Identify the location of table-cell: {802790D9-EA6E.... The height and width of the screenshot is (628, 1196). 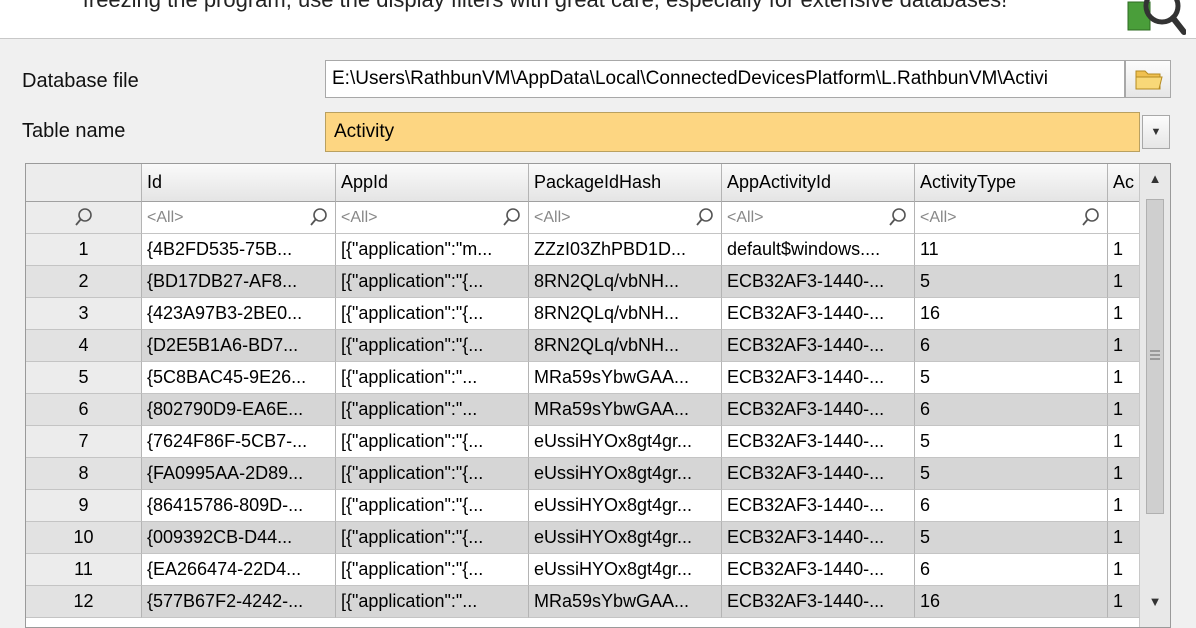
(239, 410).